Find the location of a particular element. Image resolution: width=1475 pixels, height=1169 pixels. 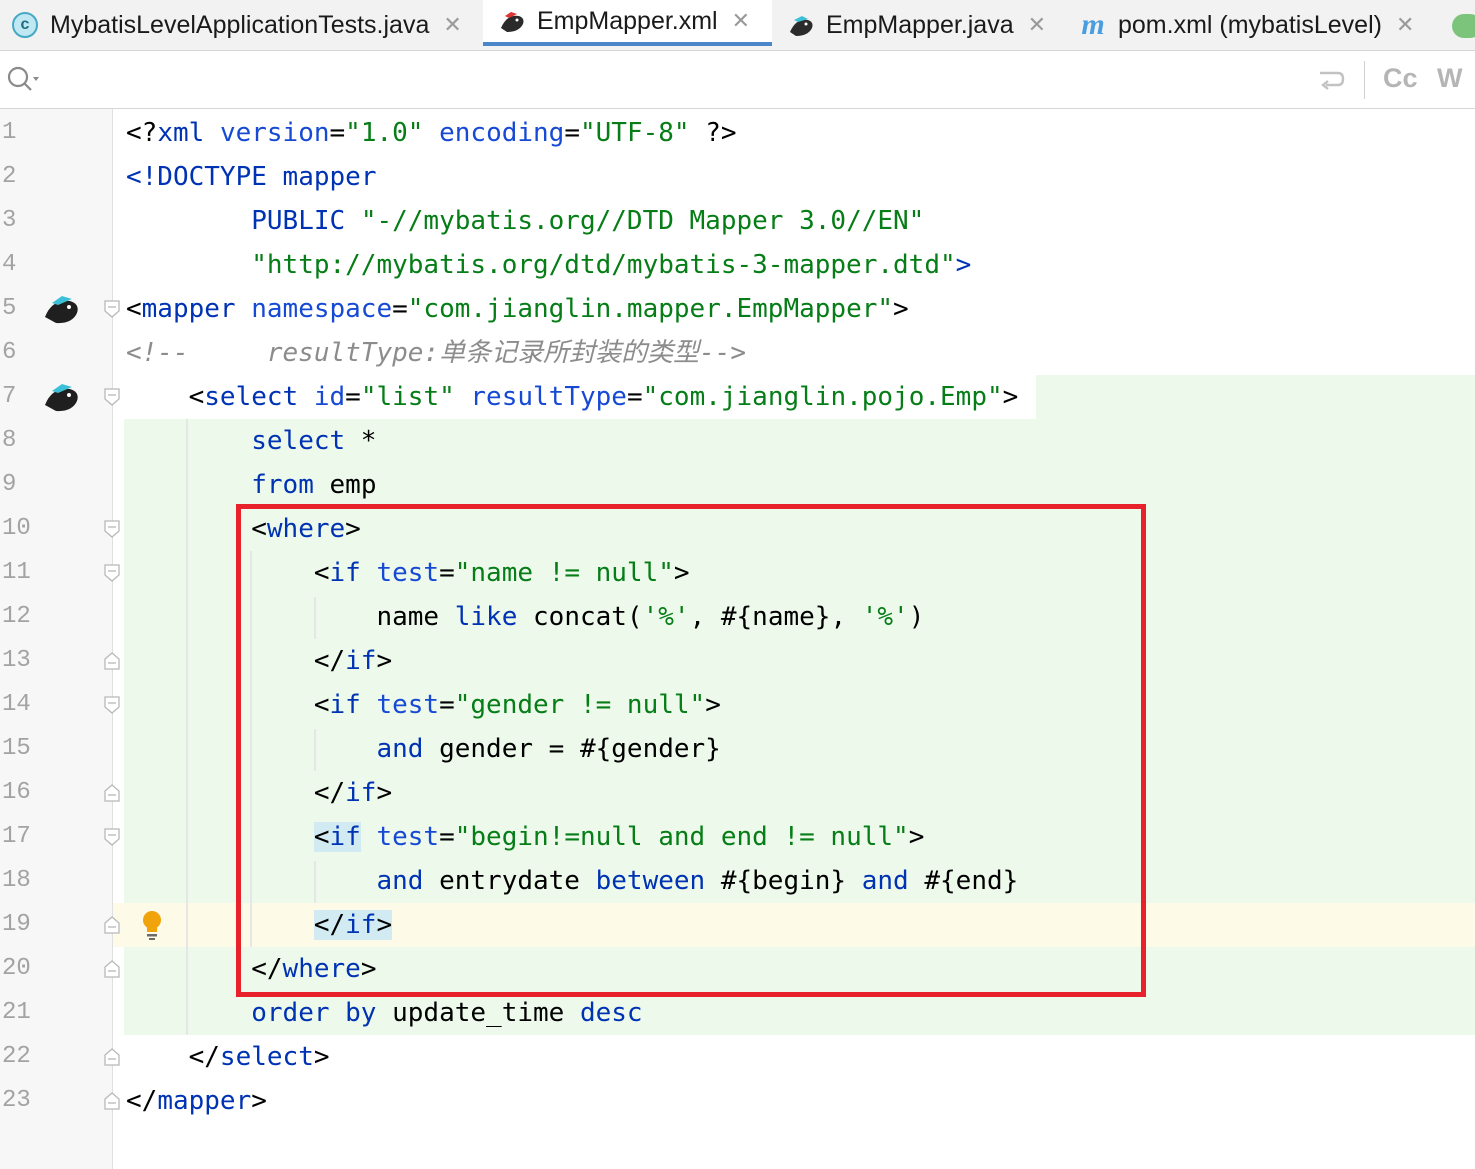

line-number: 5 is located at coordinates (9, 308).